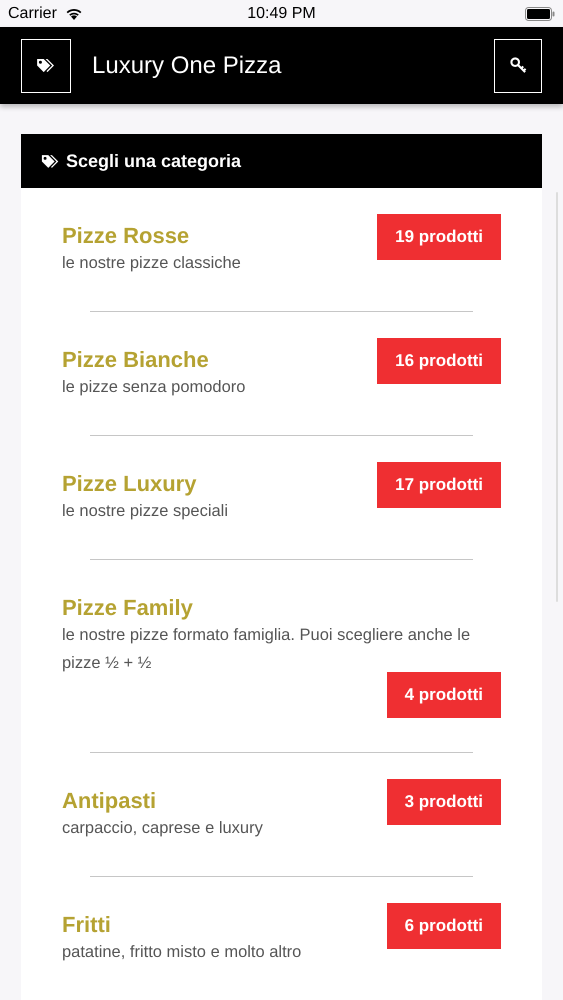 This screenshot has width=563, height=1000. I want to click on key-icon, so click(518, 65).